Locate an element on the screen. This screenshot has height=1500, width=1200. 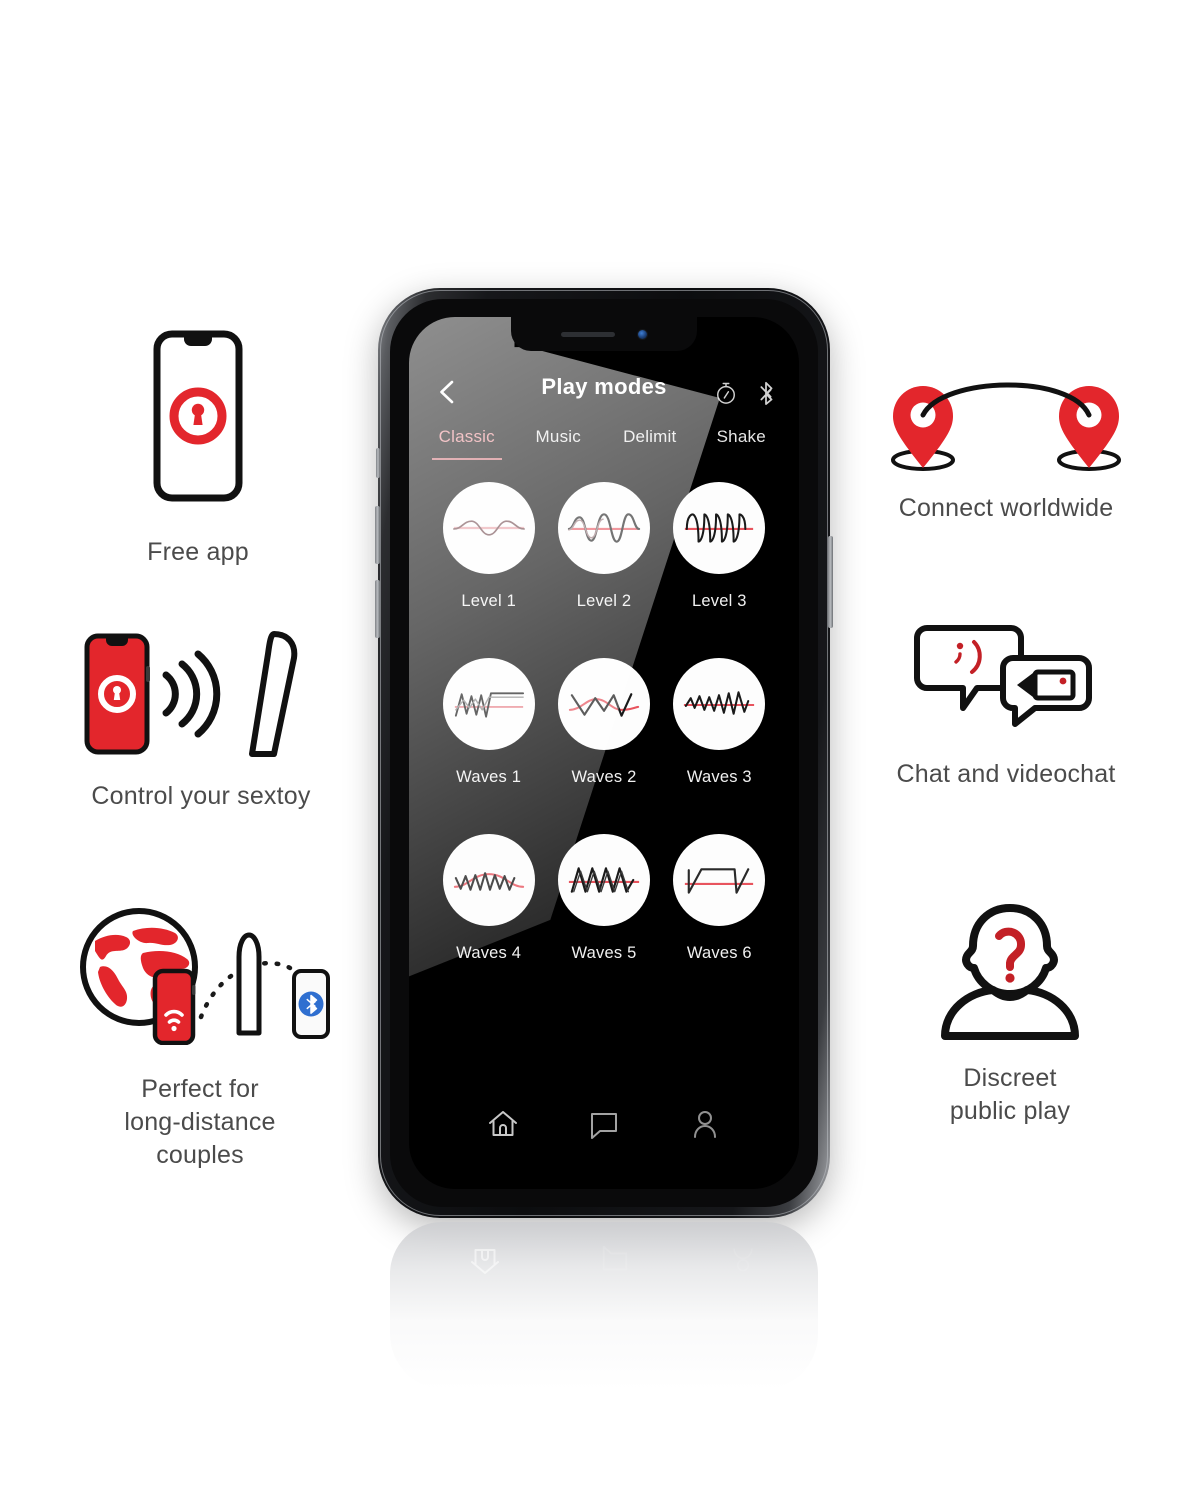
mode-item: Level 2 is located at coordinates (603, 570).